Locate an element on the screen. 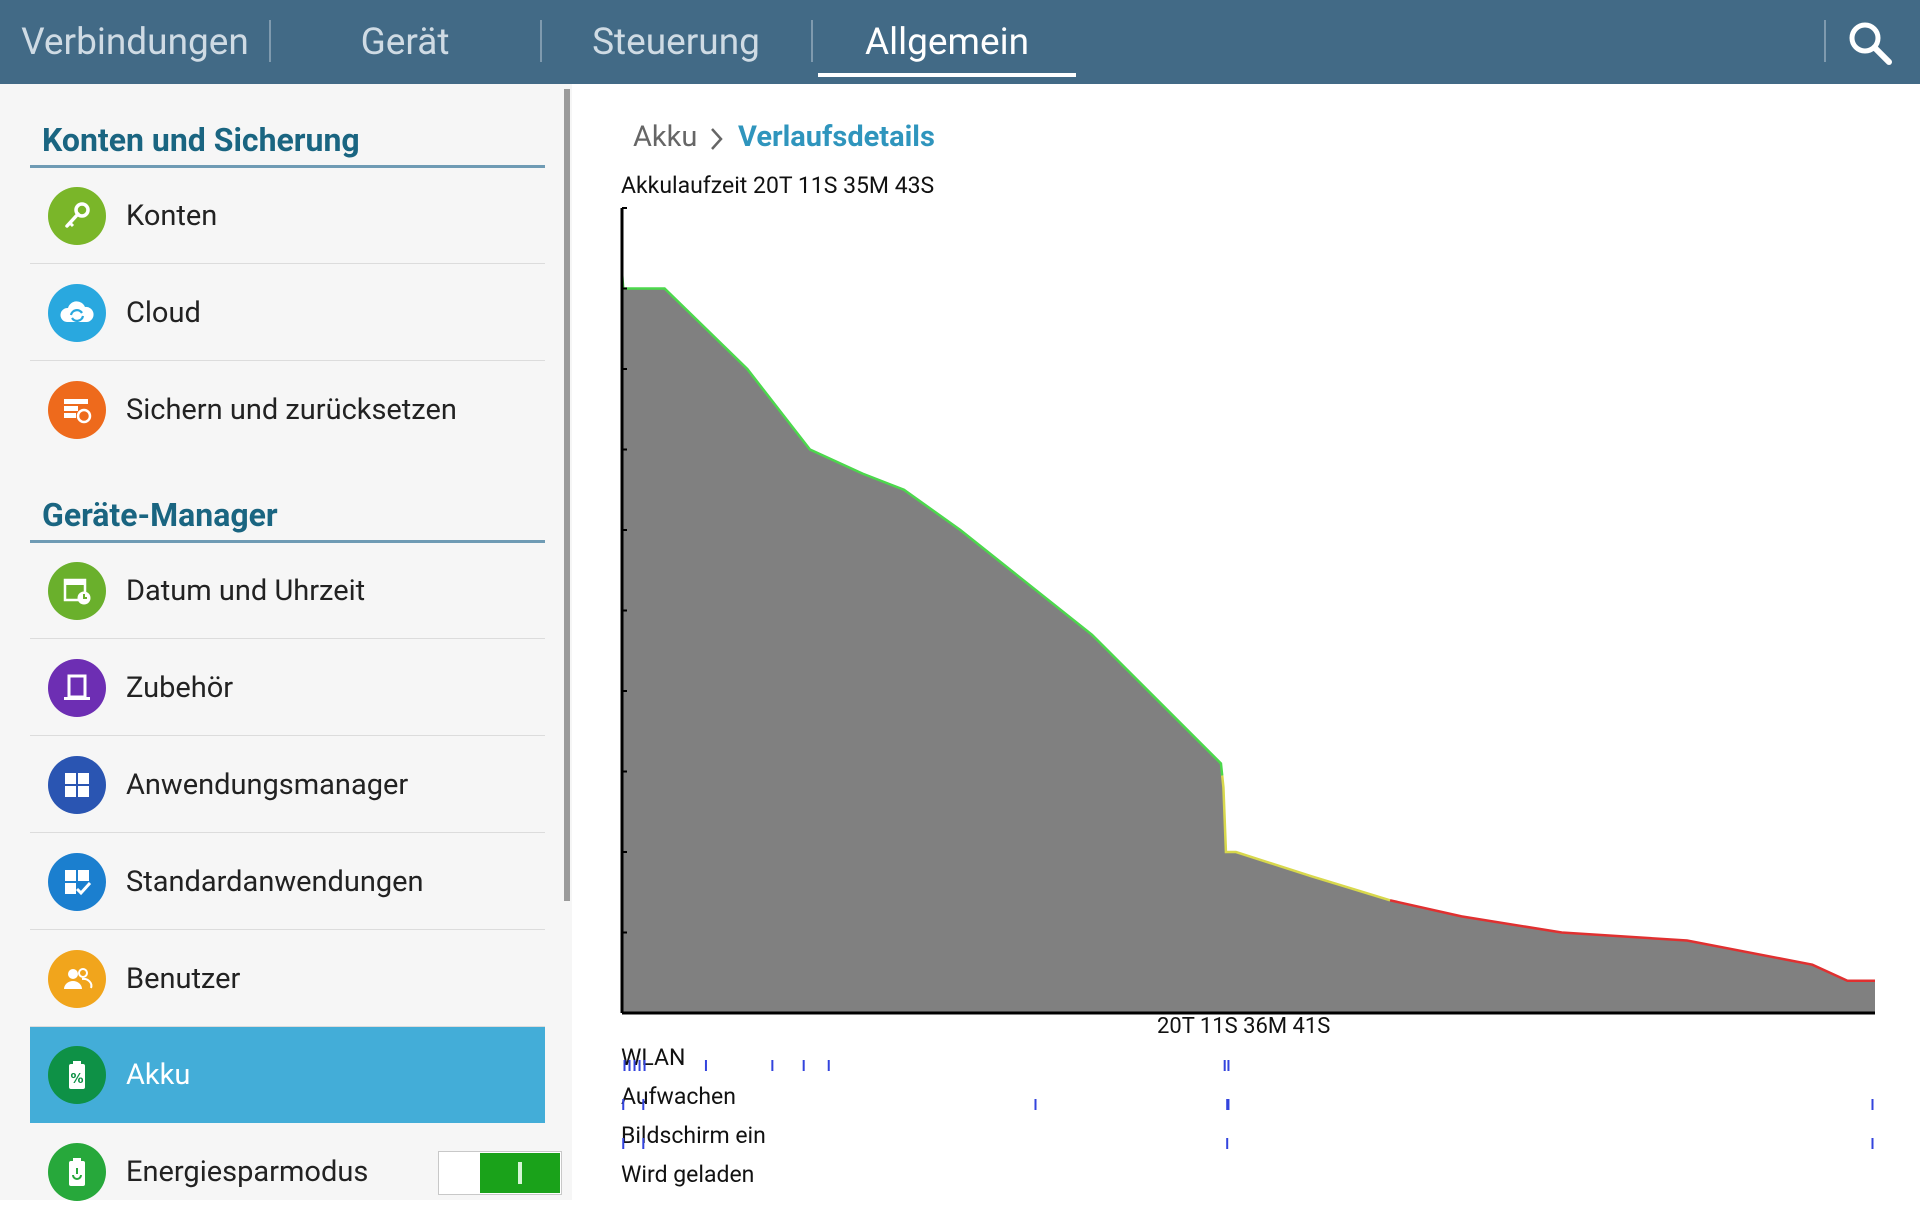  sidebar-scrollbar is located at coordinates (567, 495).